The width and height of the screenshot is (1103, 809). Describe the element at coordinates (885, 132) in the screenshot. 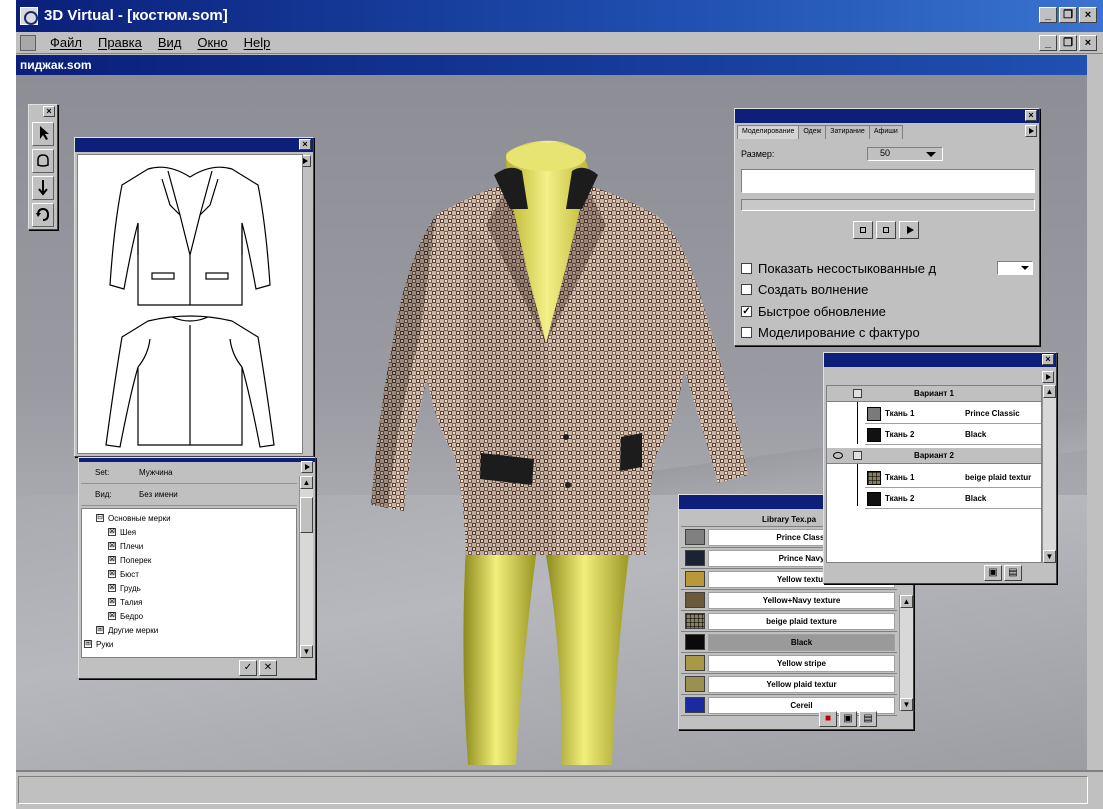

I see `tab-posters: Афиши` at that location.